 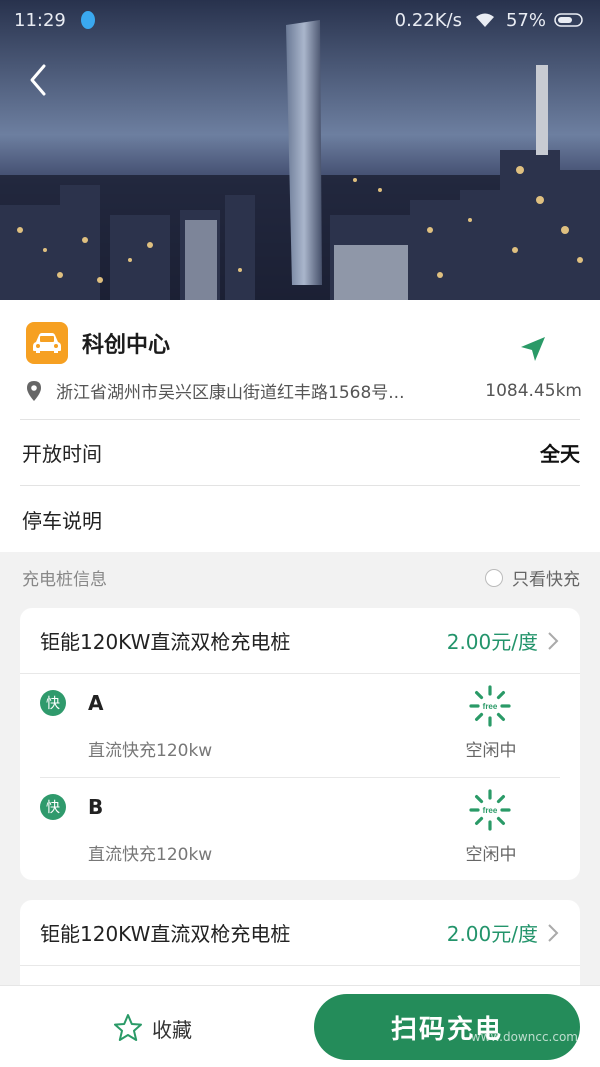 I want to click on location-pin-icon, so click(x=34, y=390).